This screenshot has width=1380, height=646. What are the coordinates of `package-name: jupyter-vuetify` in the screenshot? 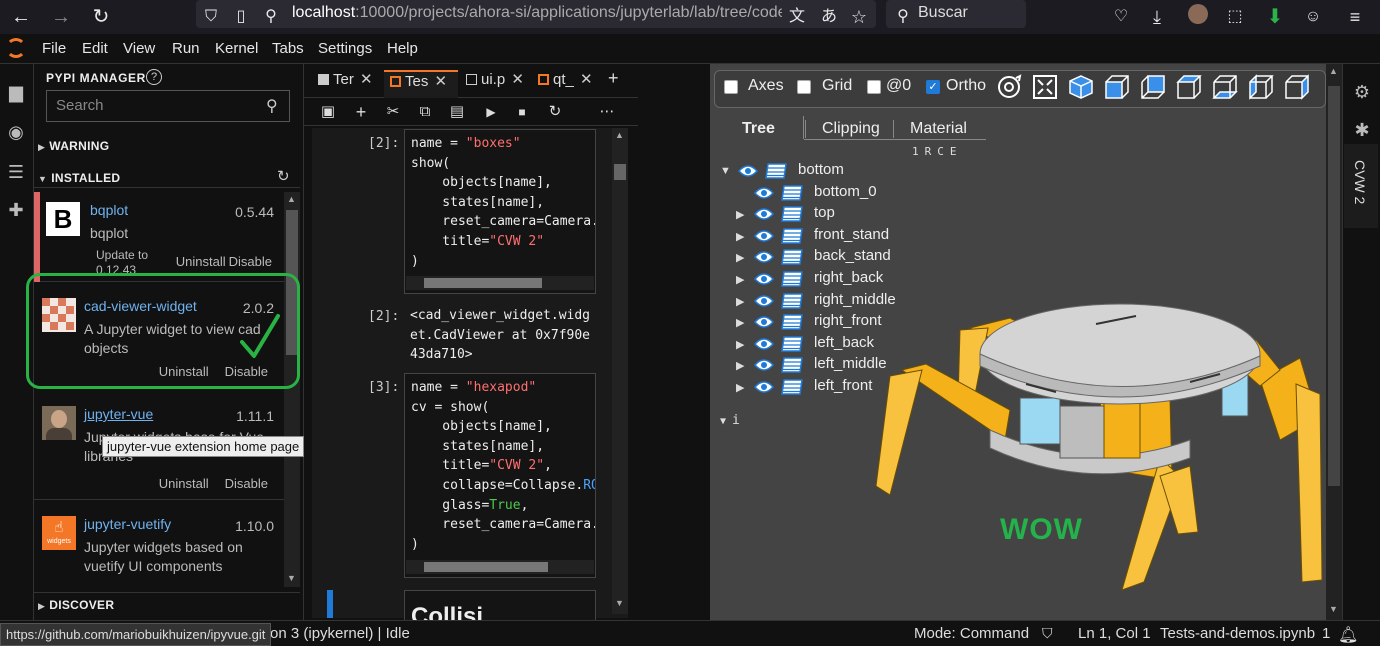 It's located at (127, 524).